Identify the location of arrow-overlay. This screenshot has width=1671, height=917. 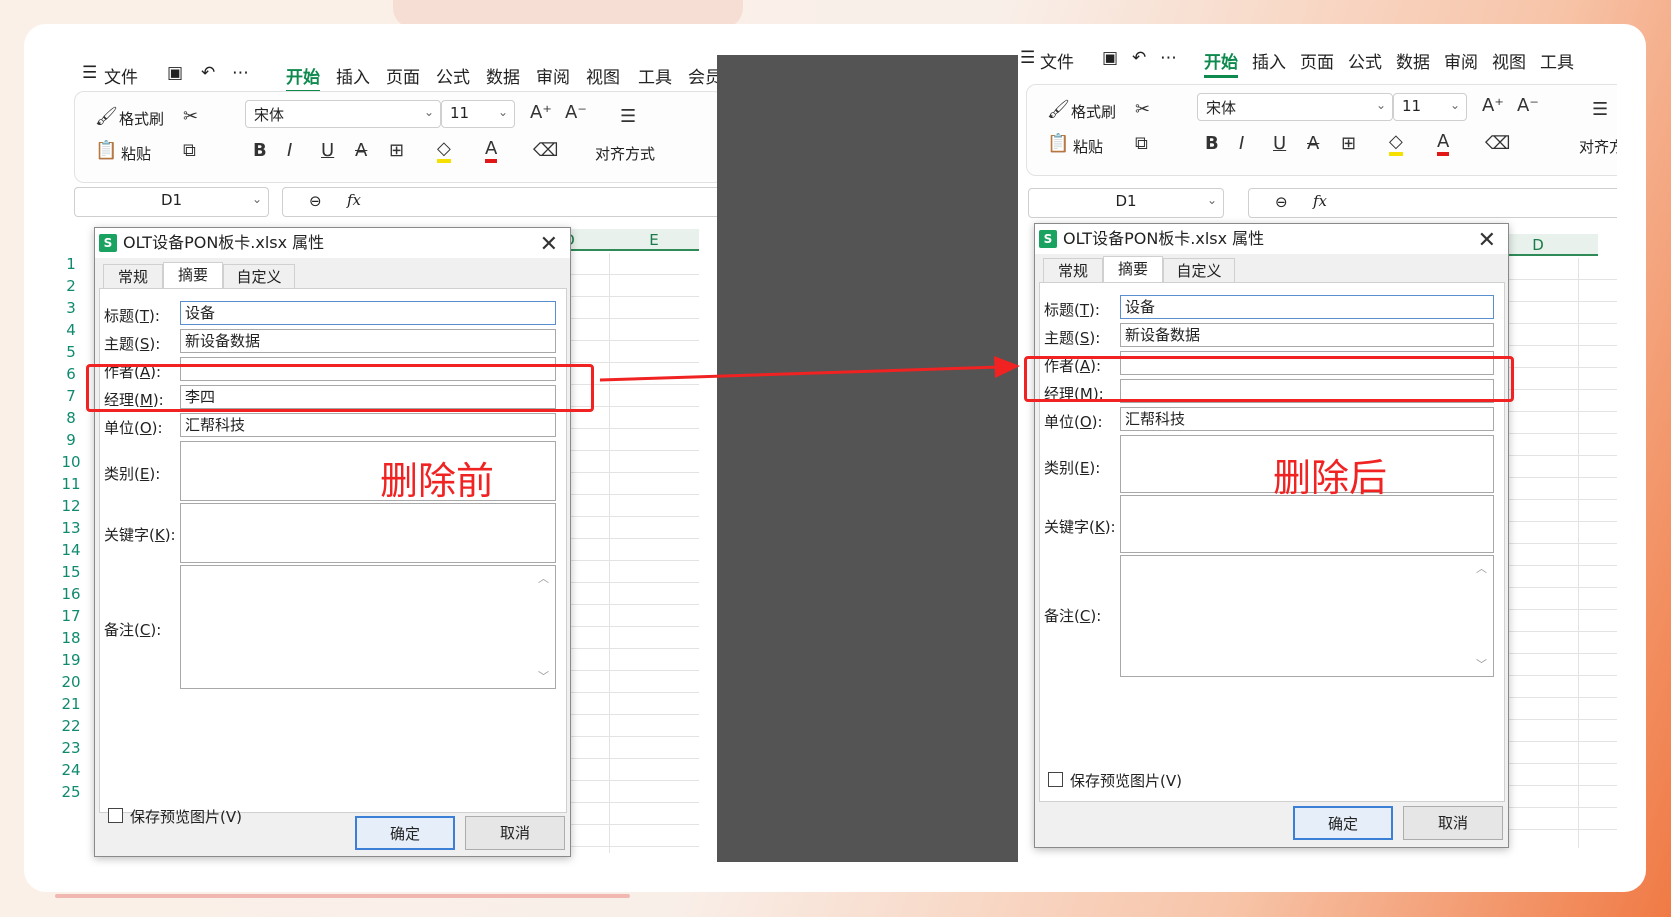
(809, 369).